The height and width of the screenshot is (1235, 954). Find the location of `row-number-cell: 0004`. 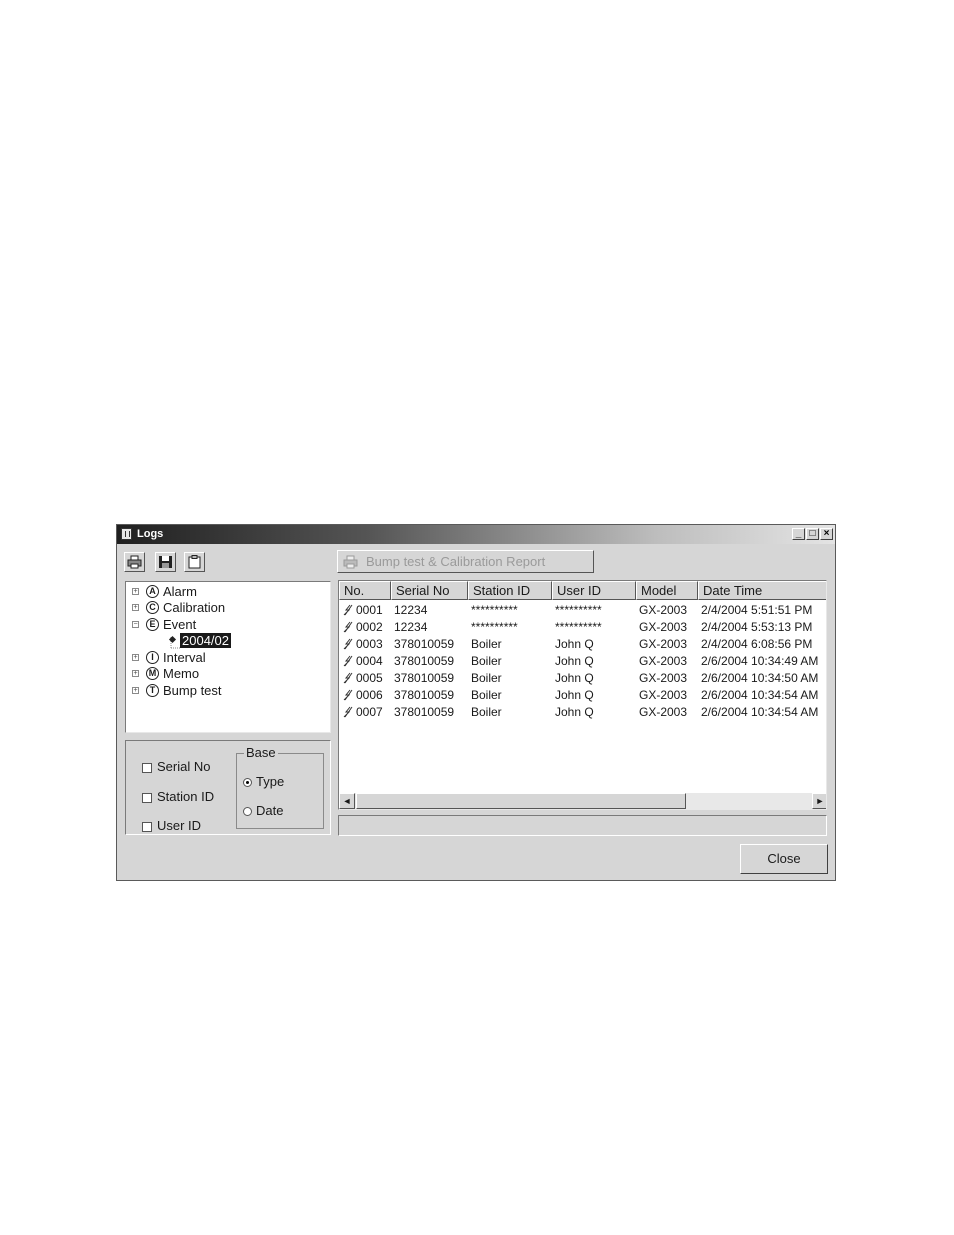

row-number-cell: 0004 is located at coordinates (365, 661).